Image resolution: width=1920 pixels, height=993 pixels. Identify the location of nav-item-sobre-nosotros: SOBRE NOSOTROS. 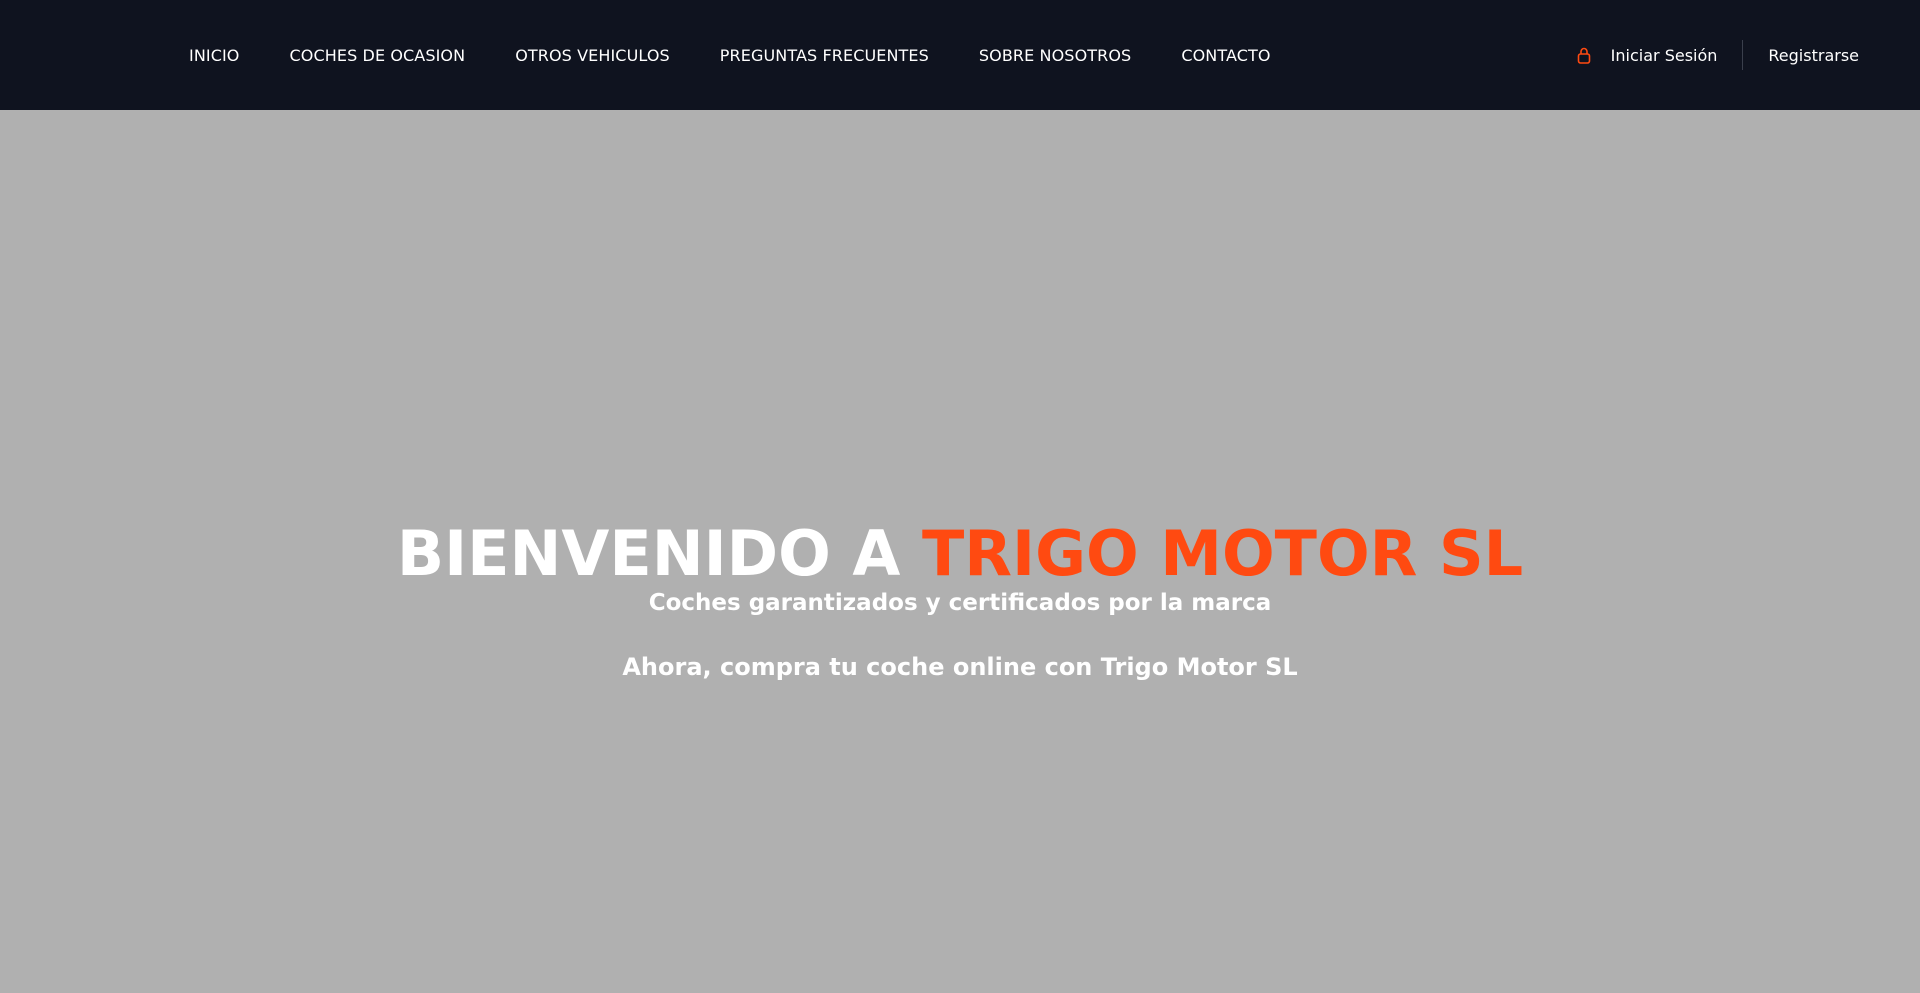
(1055, 55).